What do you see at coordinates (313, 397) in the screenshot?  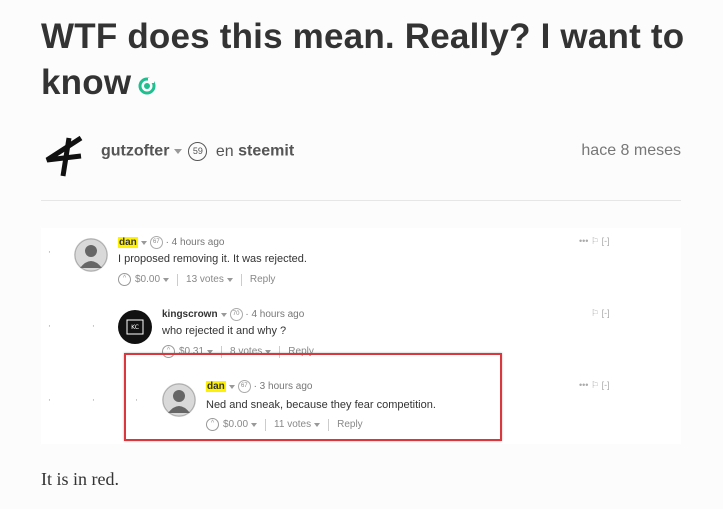 I see `red-highlight-box` at bounding box center [313, 397].